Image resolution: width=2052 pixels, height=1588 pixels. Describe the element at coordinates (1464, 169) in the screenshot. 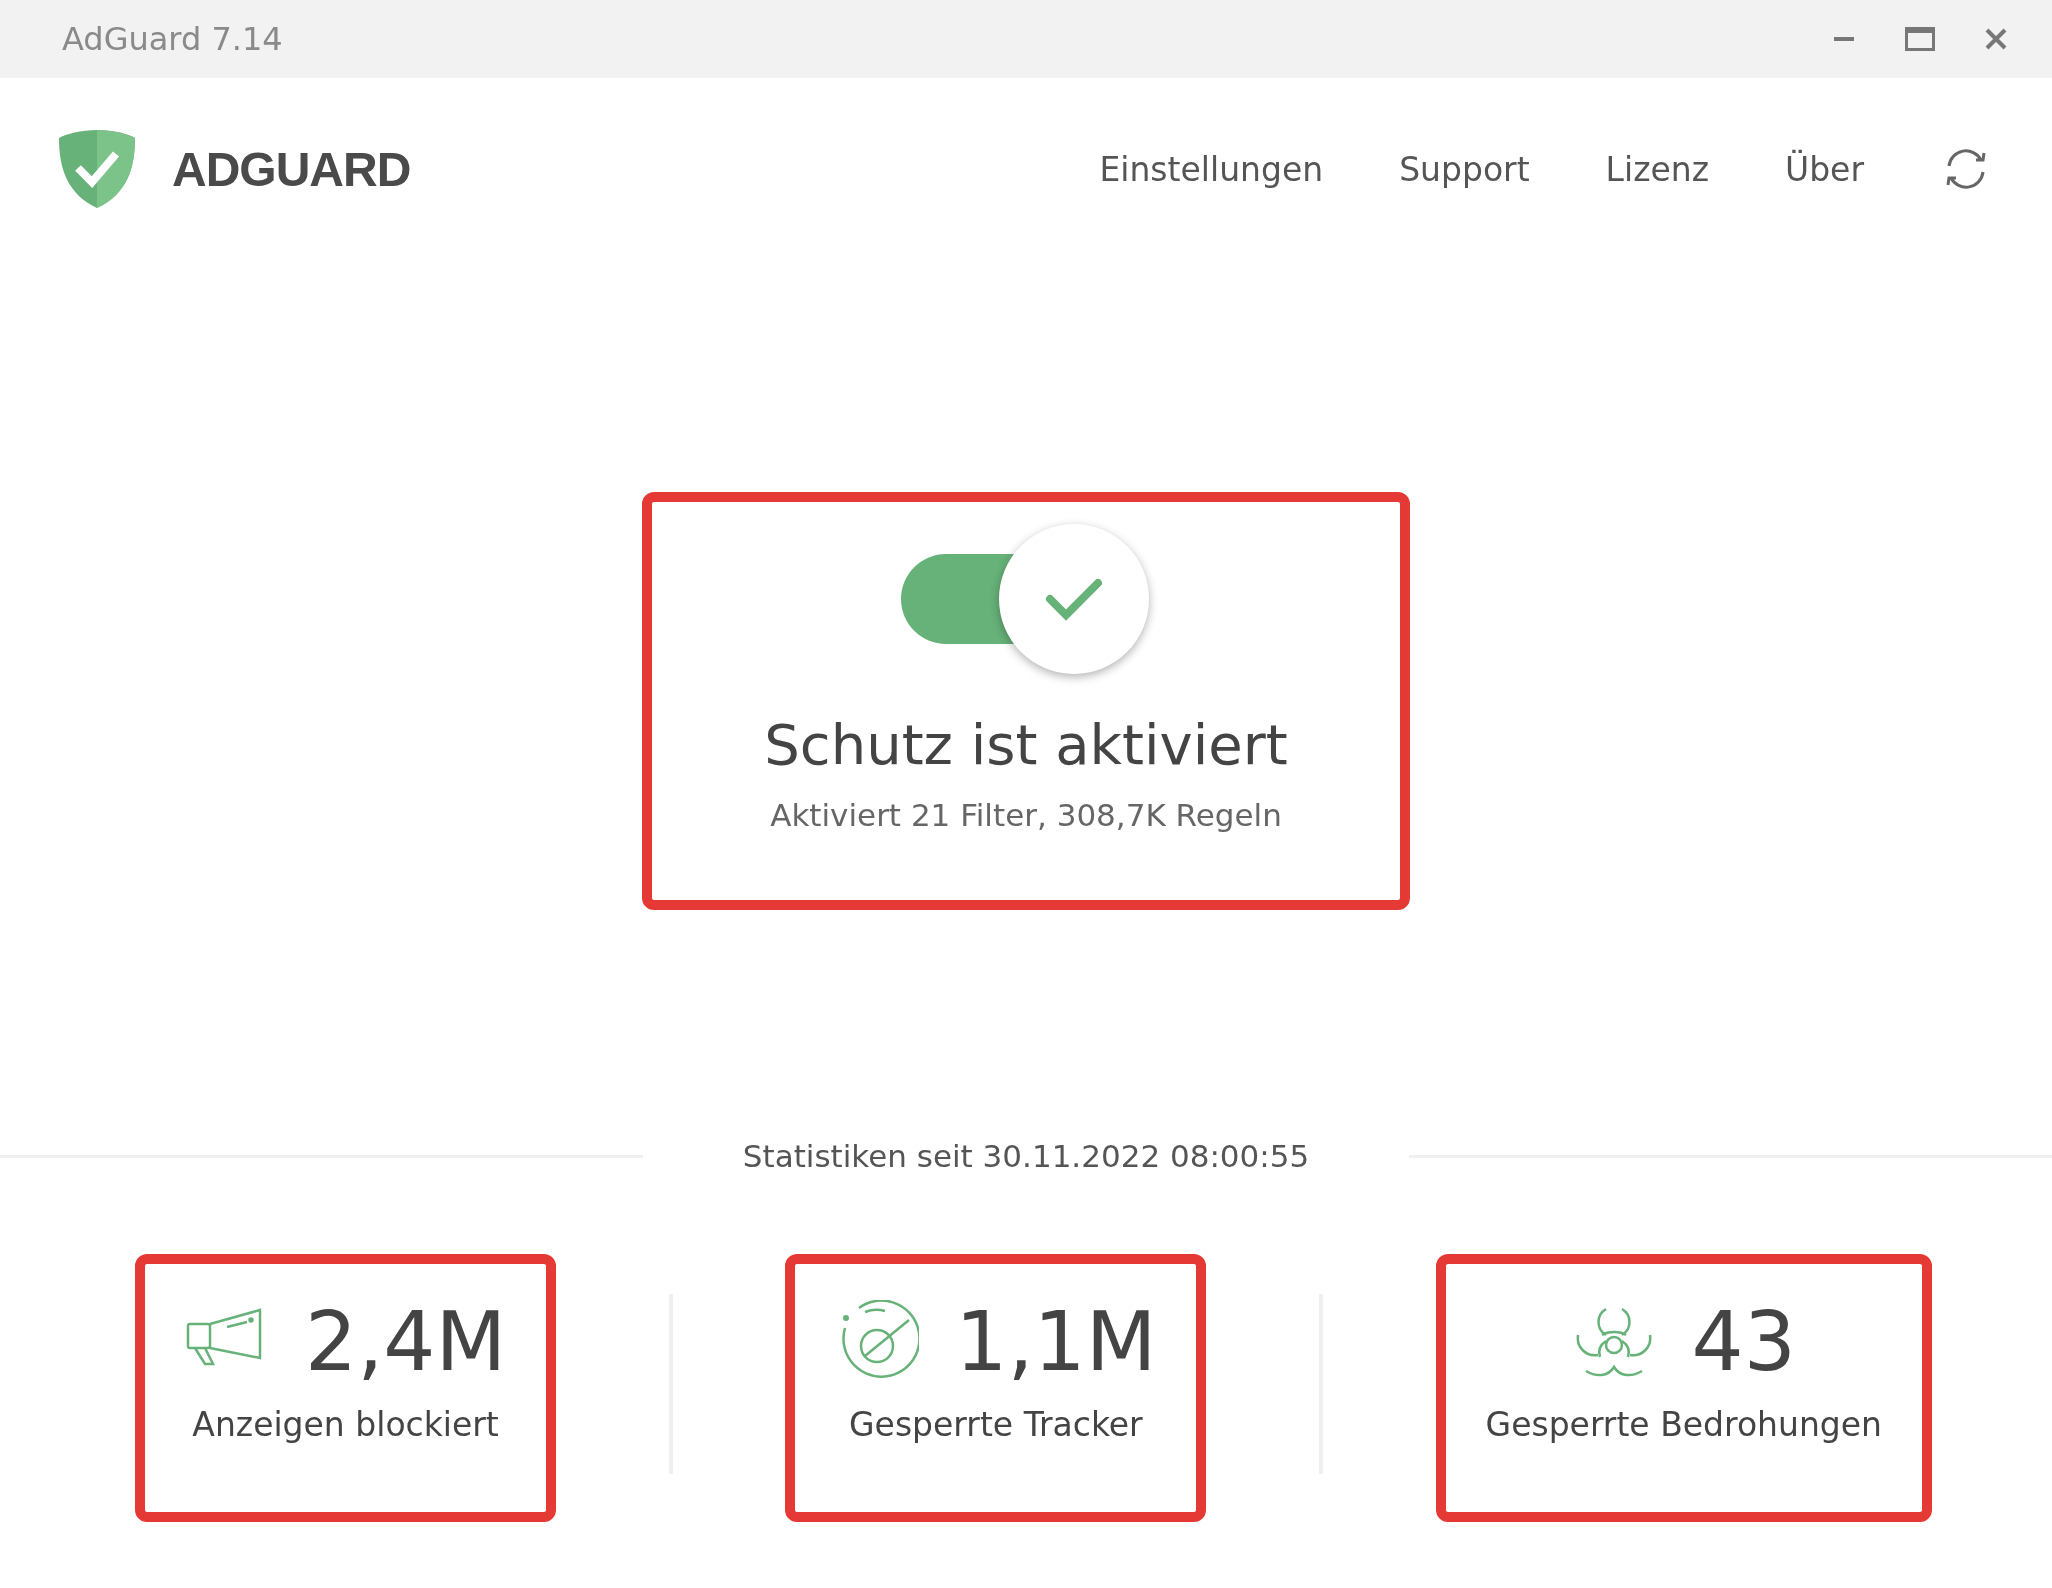

I see `nav-link: Support` at that location.